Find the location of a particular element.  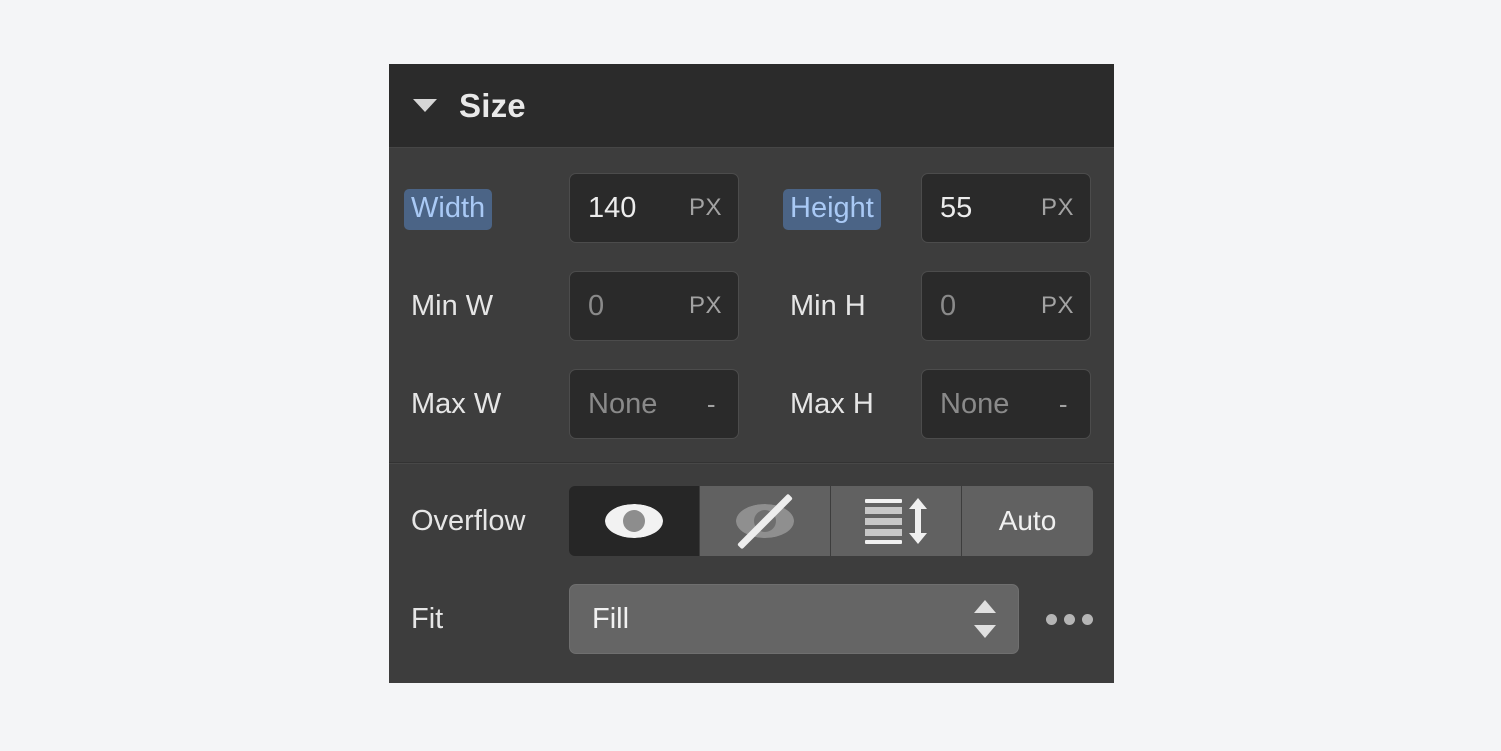

chevron-updown-icon is located at coordinates (985, 619).